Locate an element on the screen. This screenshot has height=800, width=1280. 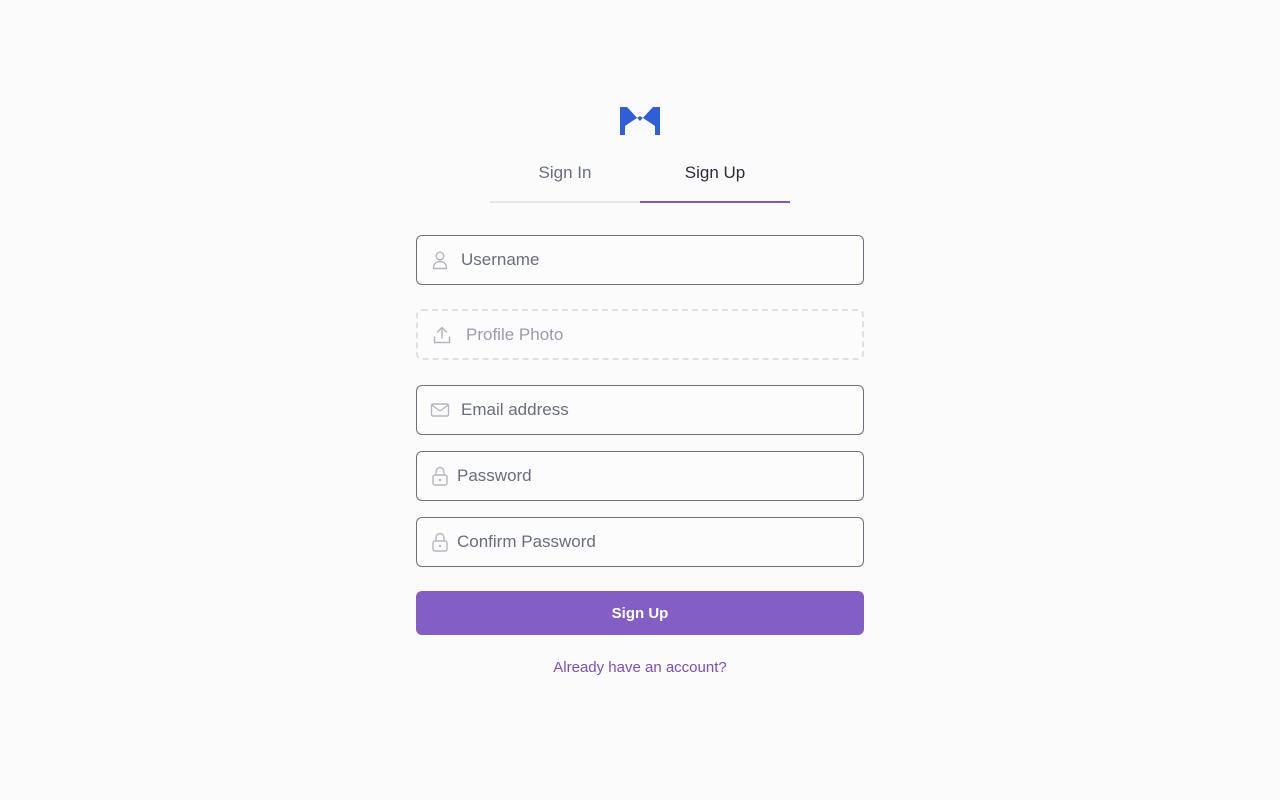
password-input is located at coordinates (660, 476).